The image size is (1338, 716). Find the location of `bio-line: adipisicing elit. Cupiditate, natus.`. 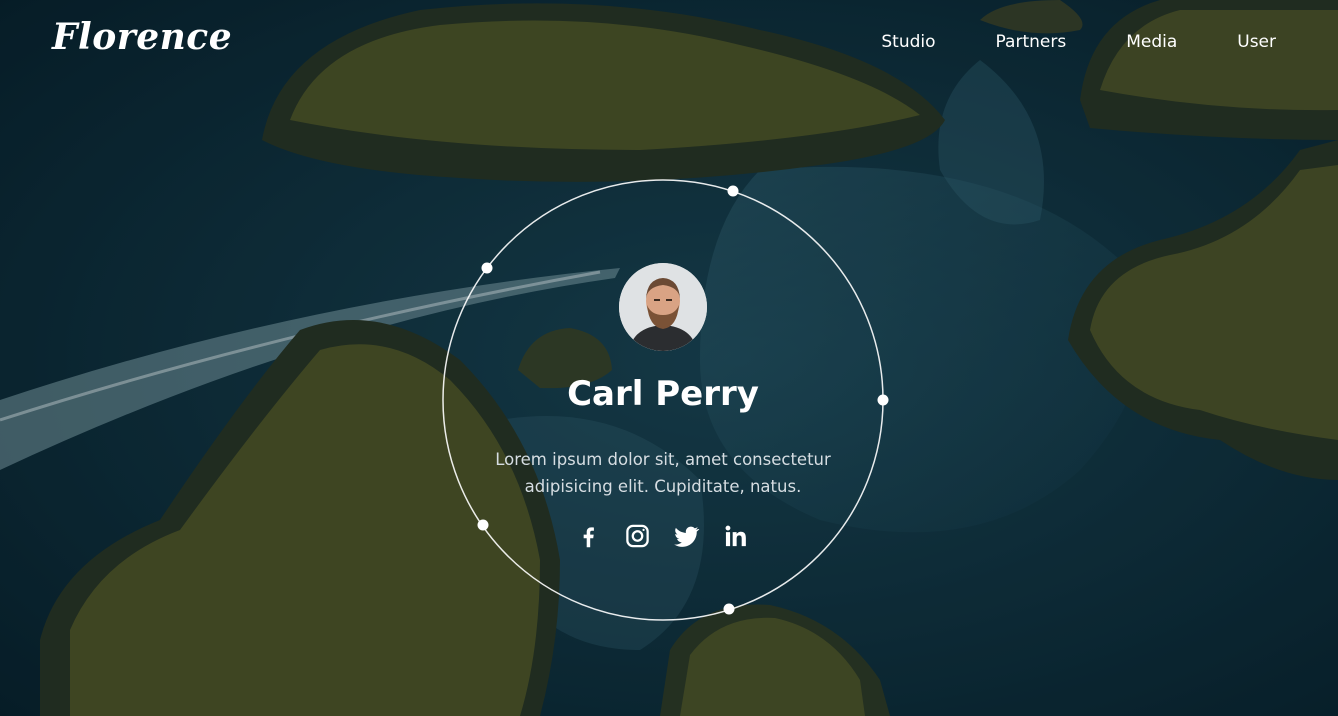

bio-line: adipisicing elit. Cupiditate, natus. is located at coordinates (663, 486).